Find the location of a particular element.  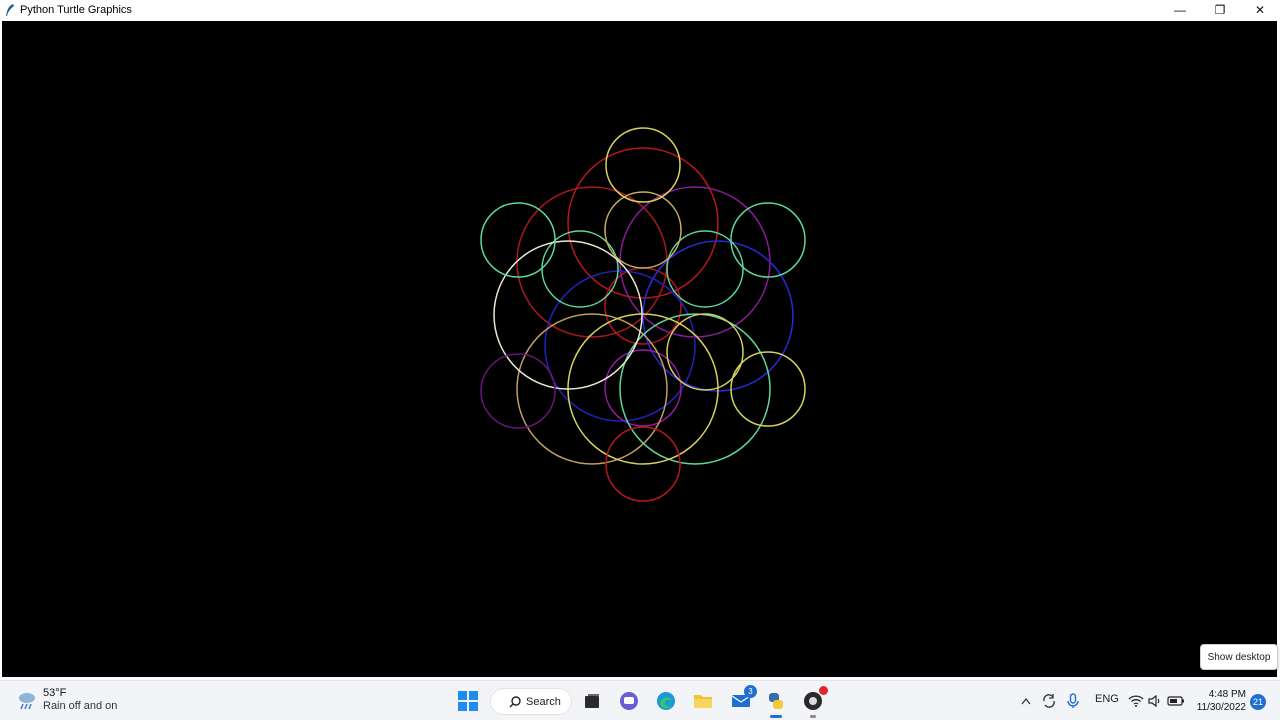

weather-text: 53°F Rain off and on is located at coordinates (80, 700).